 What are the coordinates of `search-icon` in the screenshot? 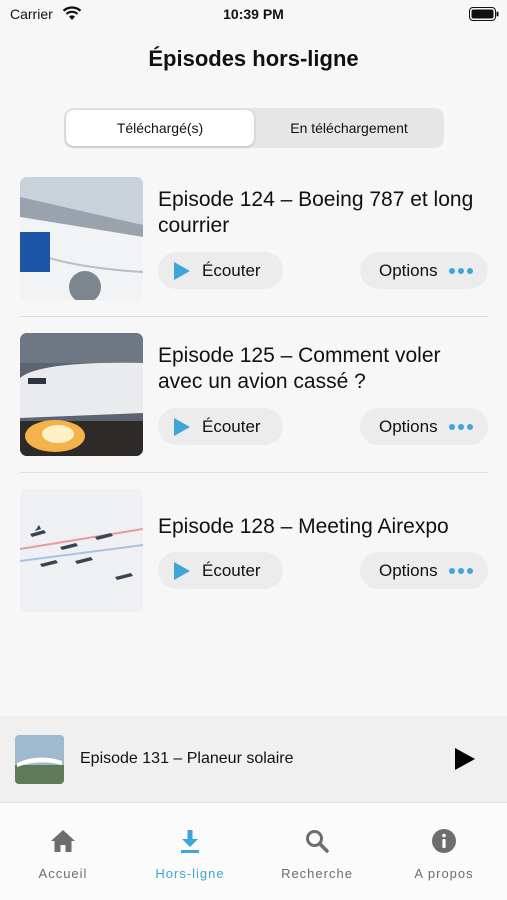 It's located at (317, 841).